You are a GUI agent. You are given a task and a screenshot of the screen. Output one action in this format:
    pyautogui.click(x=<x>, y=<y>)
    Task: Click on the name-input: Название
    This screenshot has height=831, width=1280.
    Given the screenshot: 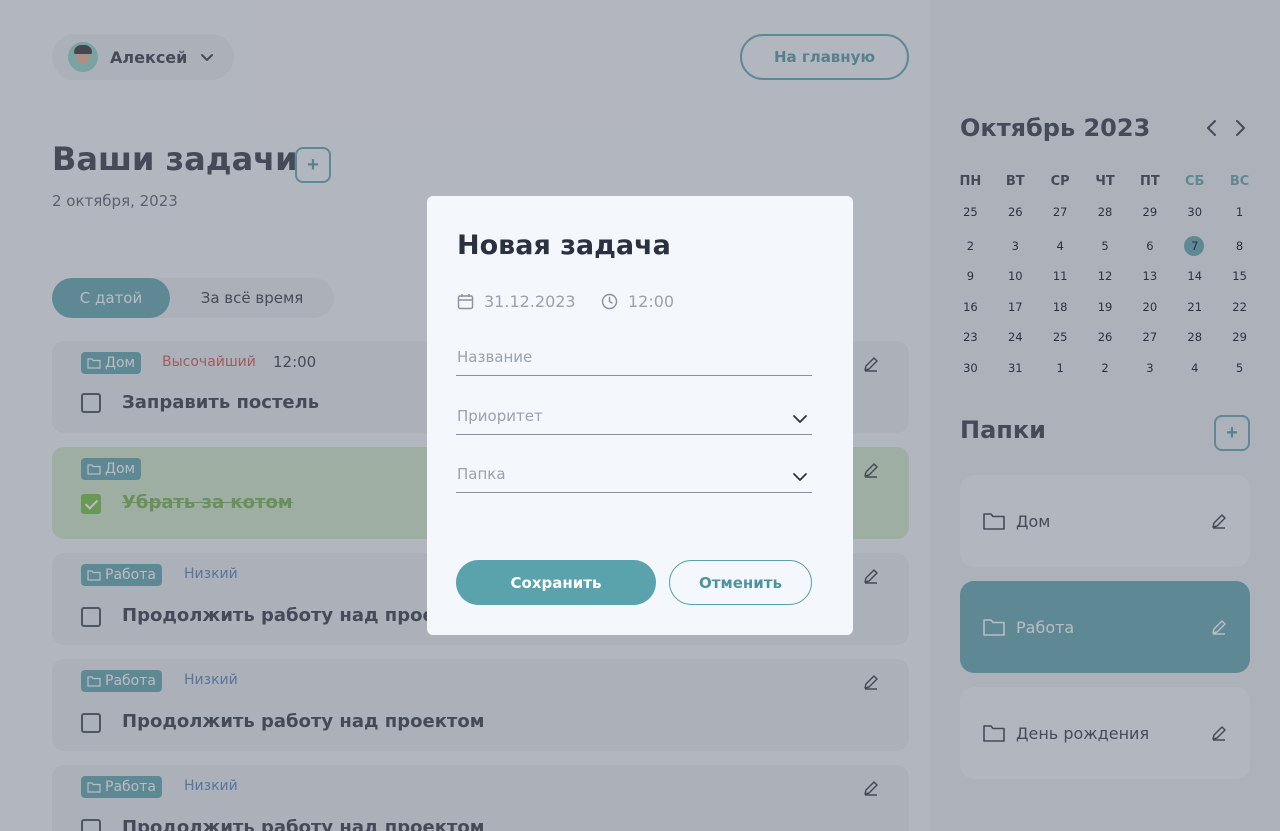 What is the action you would take?
    pyautogui.click(x=634, y=361)
    